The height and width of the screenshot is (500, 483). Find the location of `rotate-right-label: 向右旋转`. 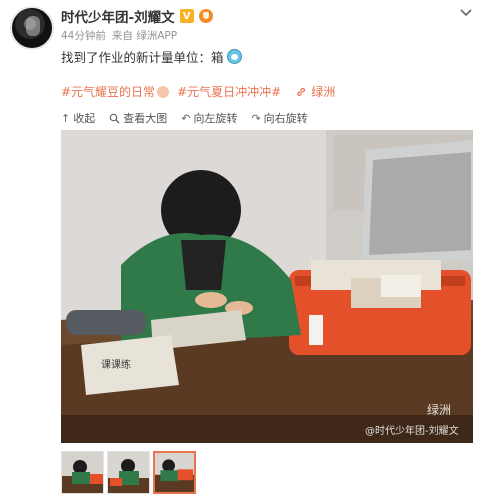

rotate-right-label: 向右旋转 is located at coordinates (285, 118).